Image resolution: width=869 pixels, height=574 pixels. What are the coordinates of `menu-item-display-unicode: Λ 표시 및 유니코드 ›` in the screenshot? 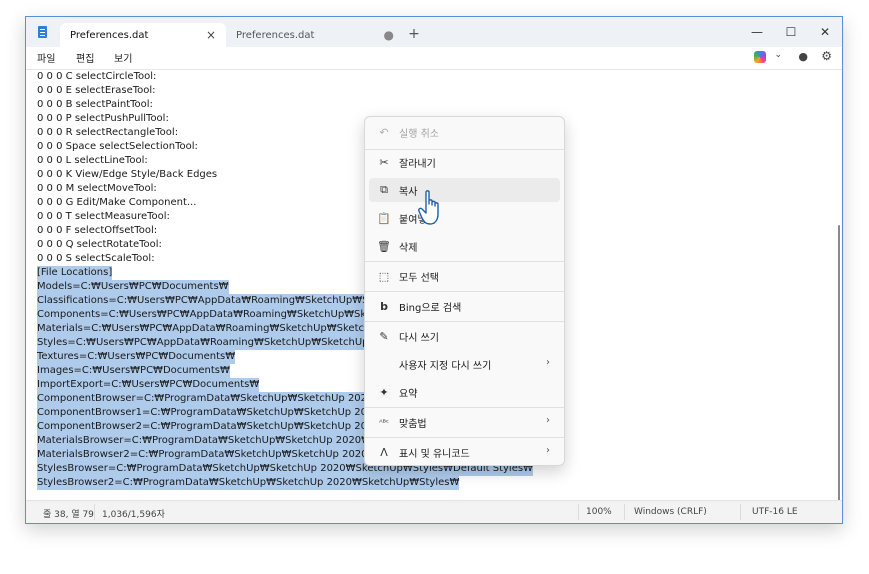 It's located at (464, 452).